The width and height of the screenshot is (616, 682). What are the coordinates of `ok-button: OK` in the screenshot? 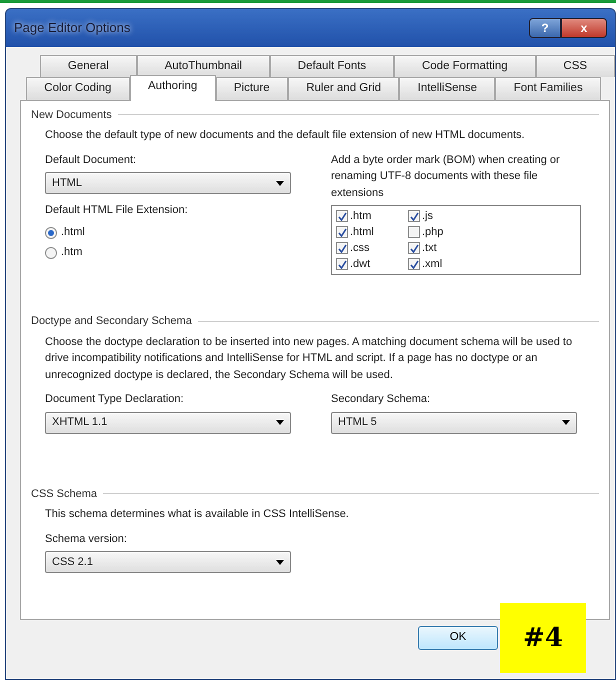 It's located at (458, 638).